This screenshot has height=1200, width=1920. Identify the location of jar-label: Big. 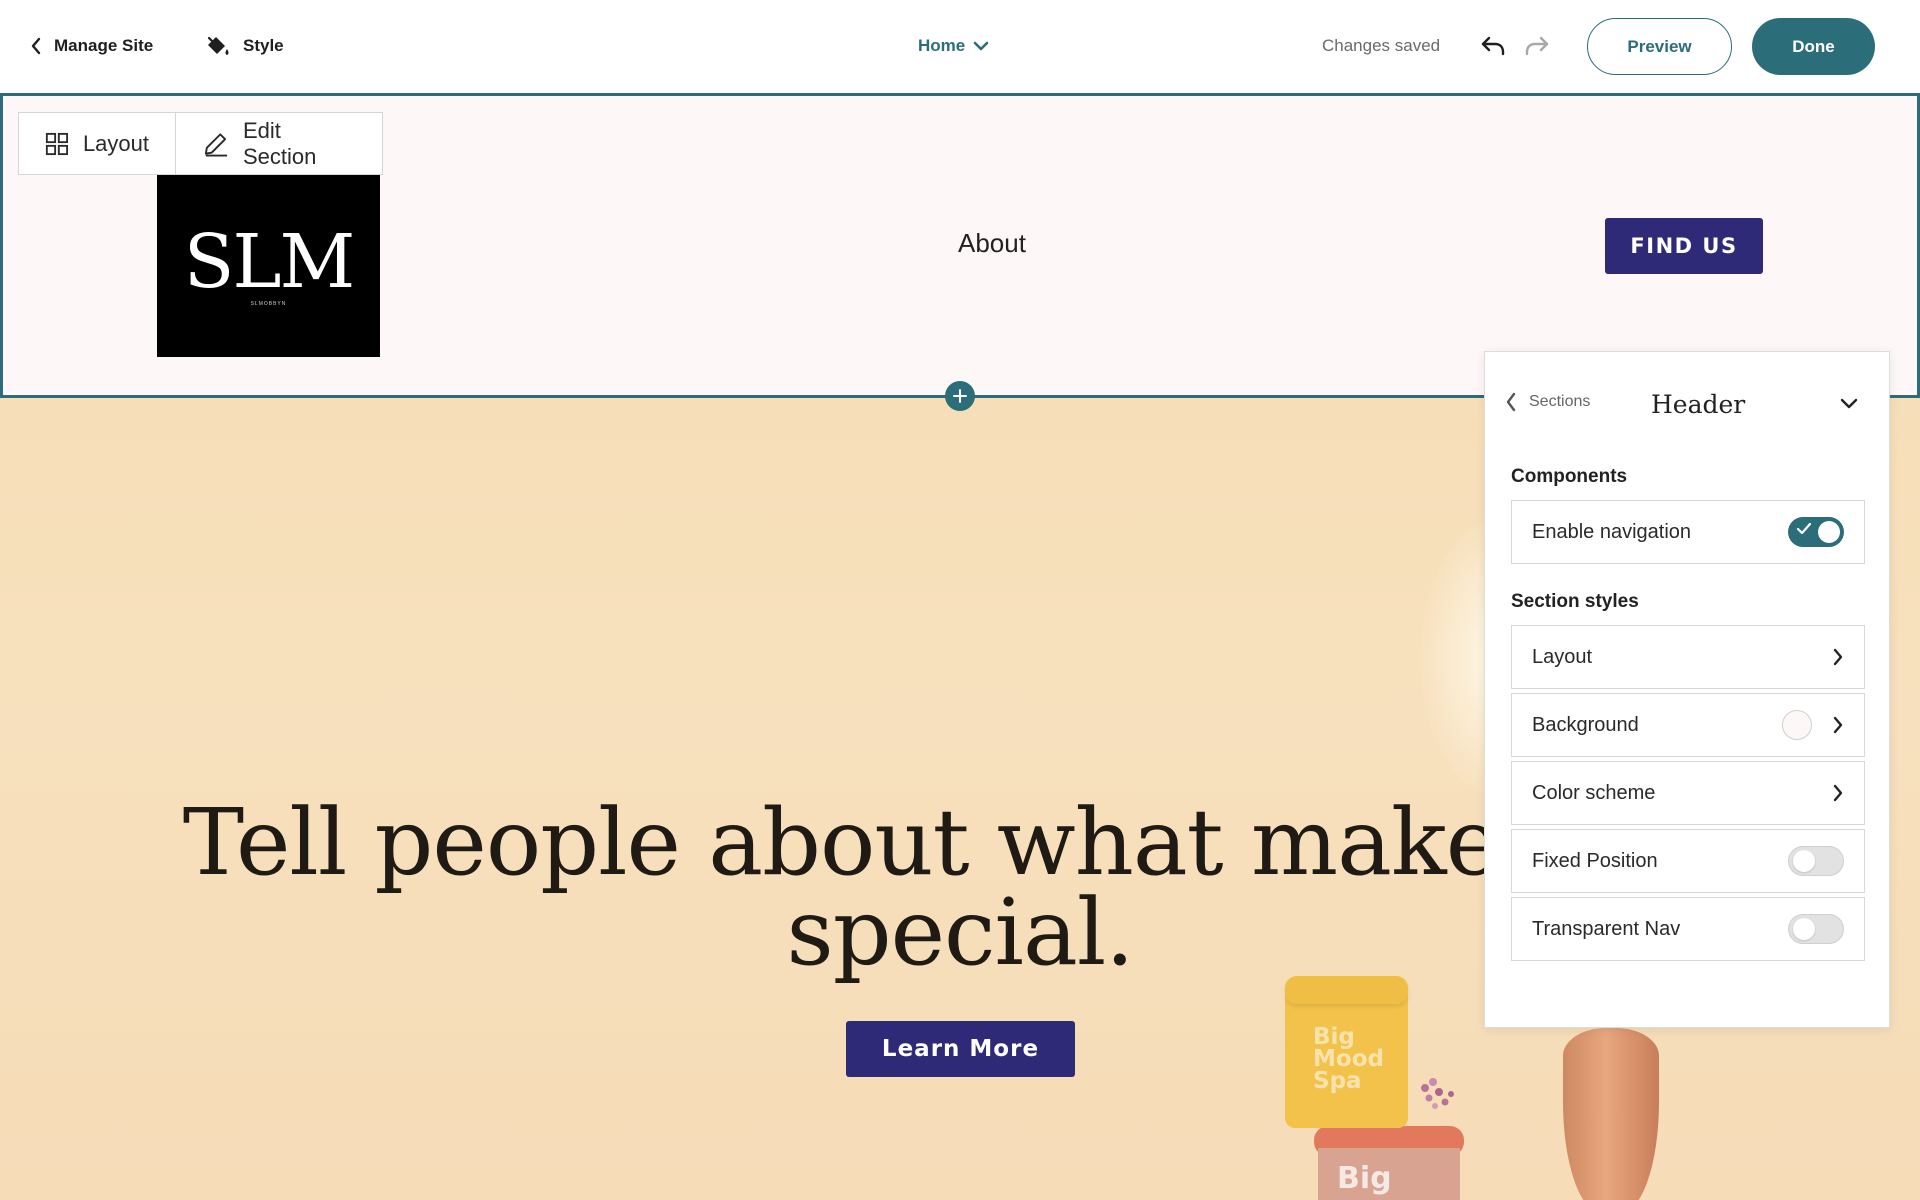
(1364, 1178).